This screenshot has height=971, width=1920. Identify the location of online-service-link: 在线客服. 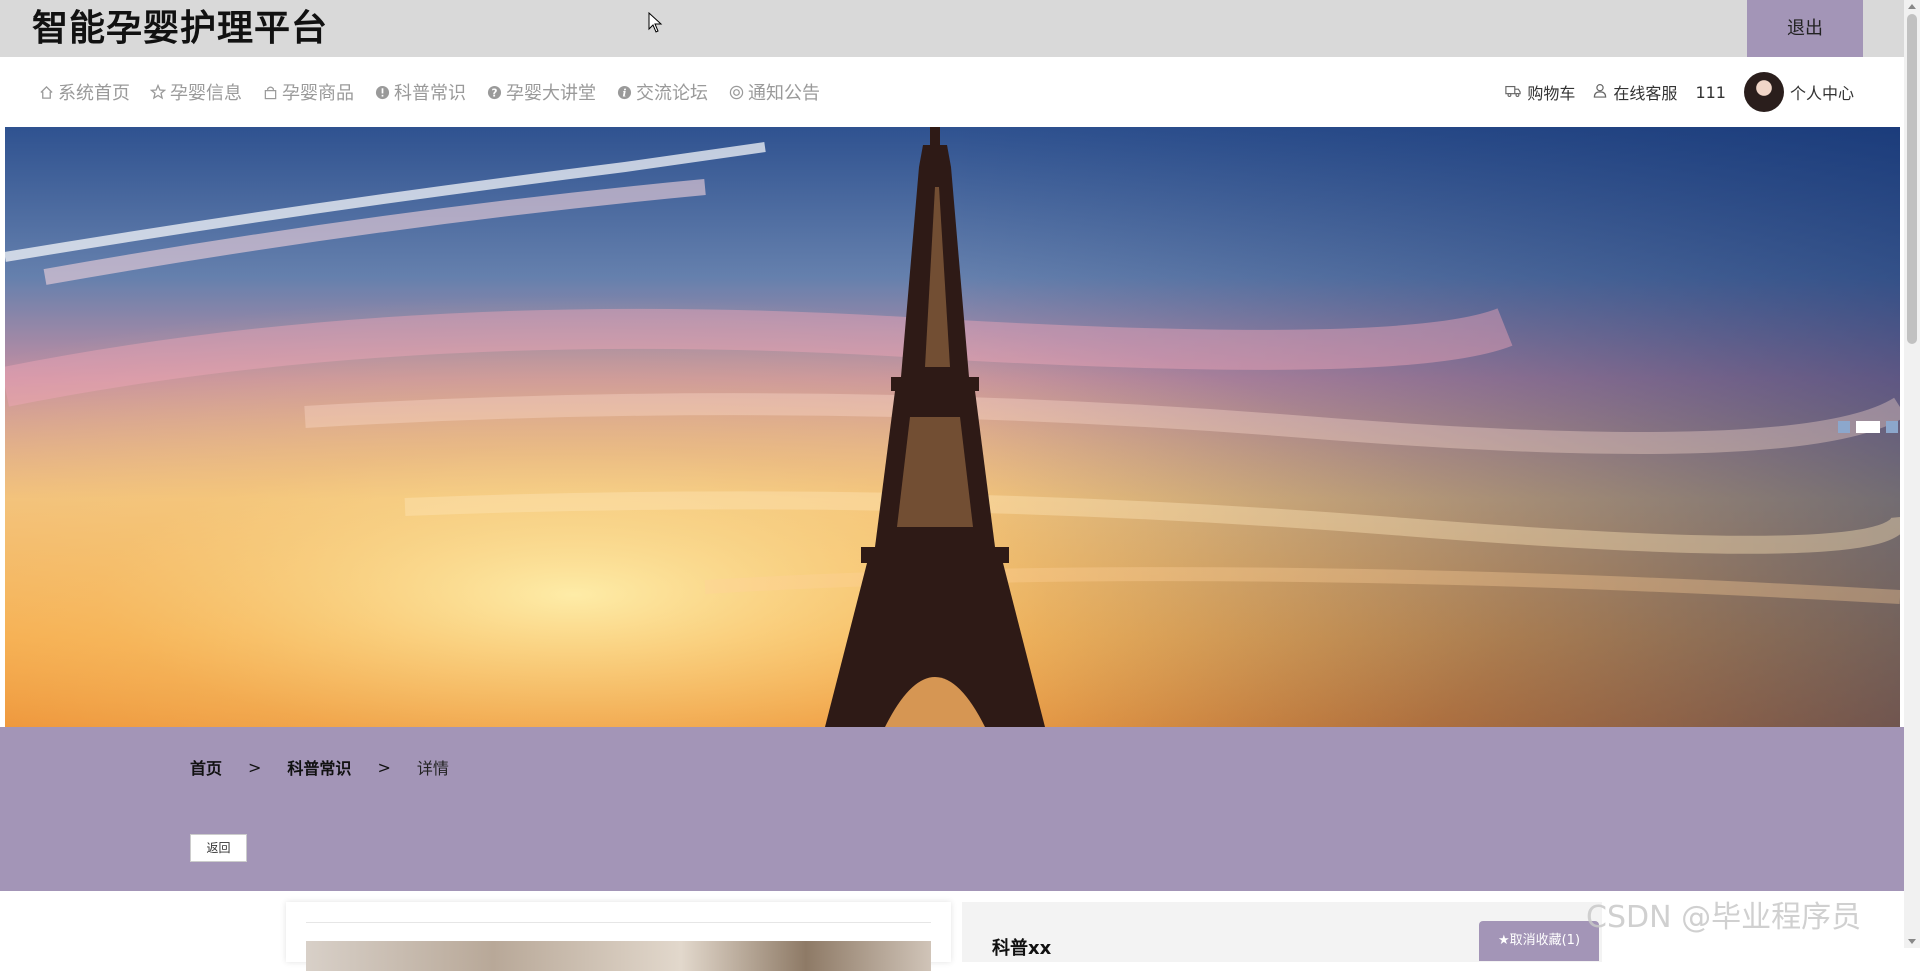
(1635, 92).